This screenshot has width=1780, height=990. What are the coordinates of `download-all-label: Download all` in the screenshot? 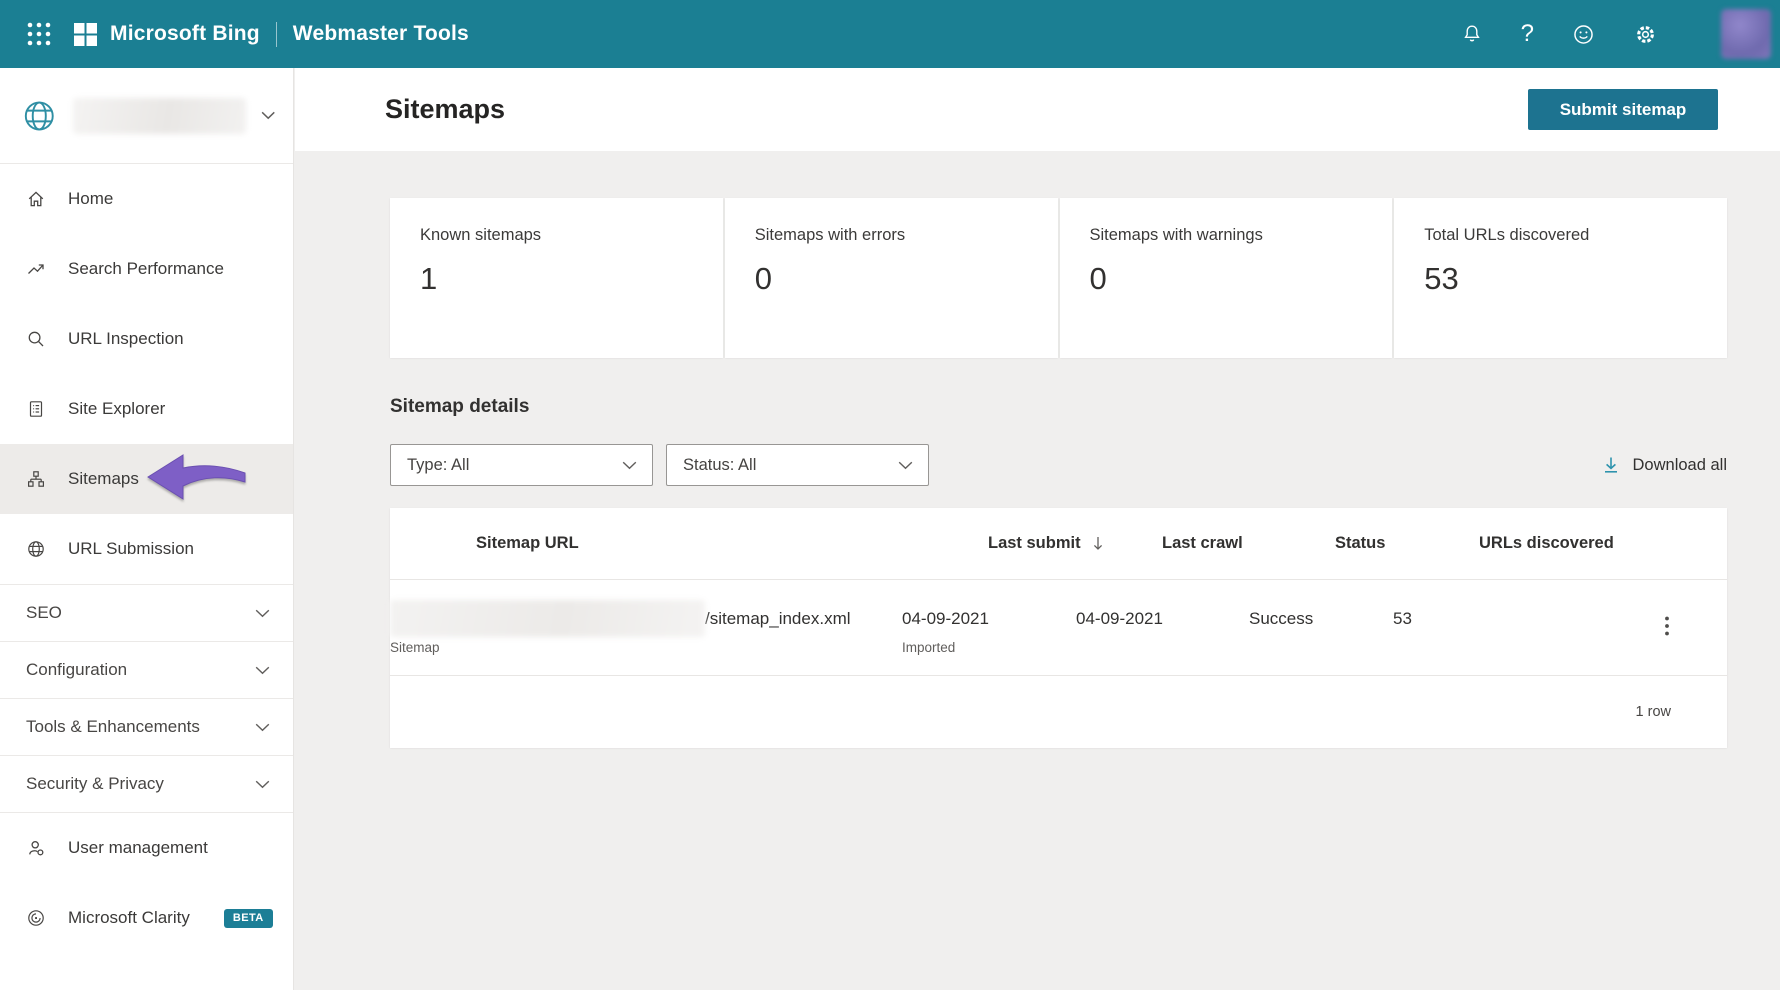 It's located at (1679, 464).